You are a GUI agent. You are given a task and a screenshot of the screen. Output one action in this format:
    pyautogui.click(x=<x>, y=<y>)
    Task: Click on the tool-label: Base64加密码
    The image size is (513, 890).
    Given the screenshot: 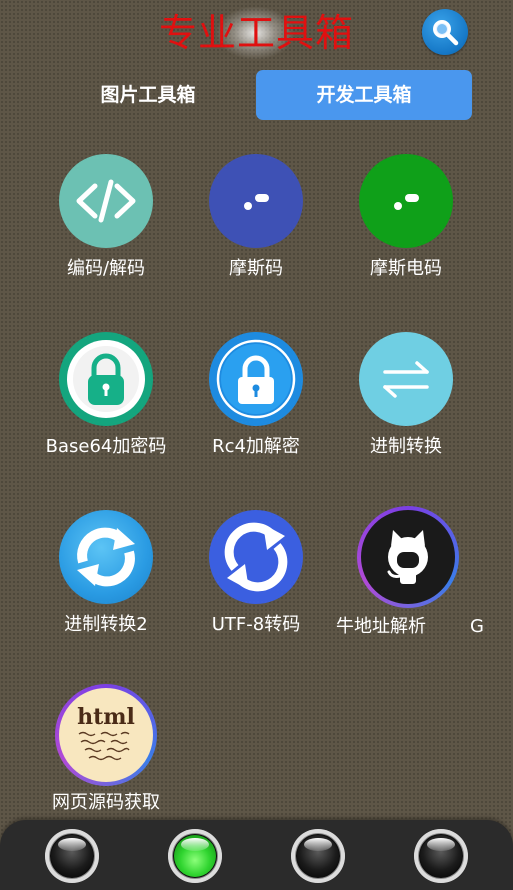 What is the action you would take?
    pyautogui.click(x=106, y=446)
    